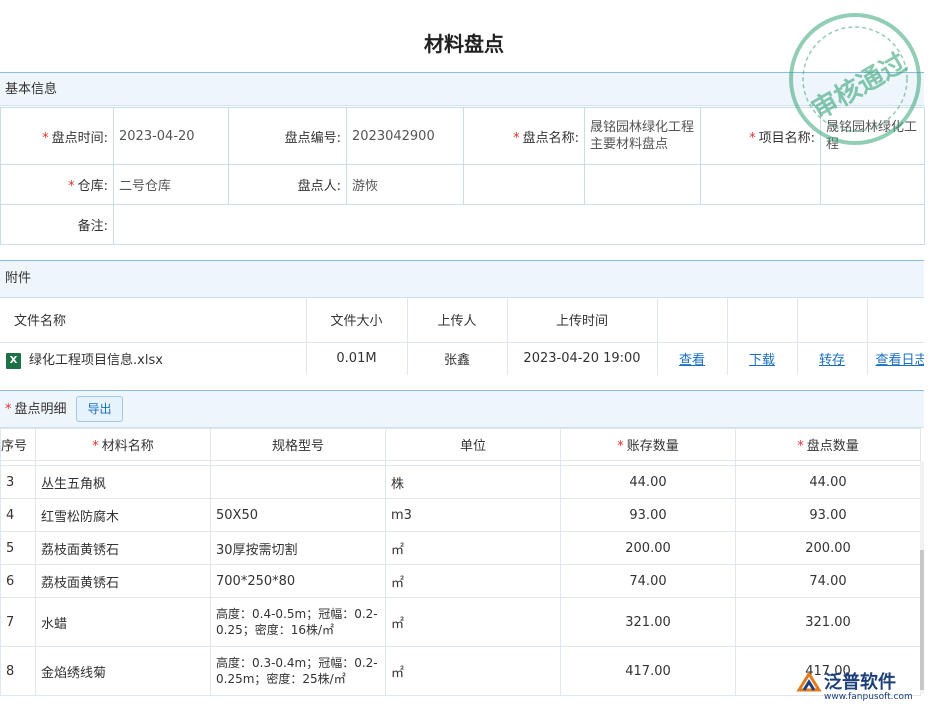  I want to click on code-label: 盘点编号:, so click(287, 136).